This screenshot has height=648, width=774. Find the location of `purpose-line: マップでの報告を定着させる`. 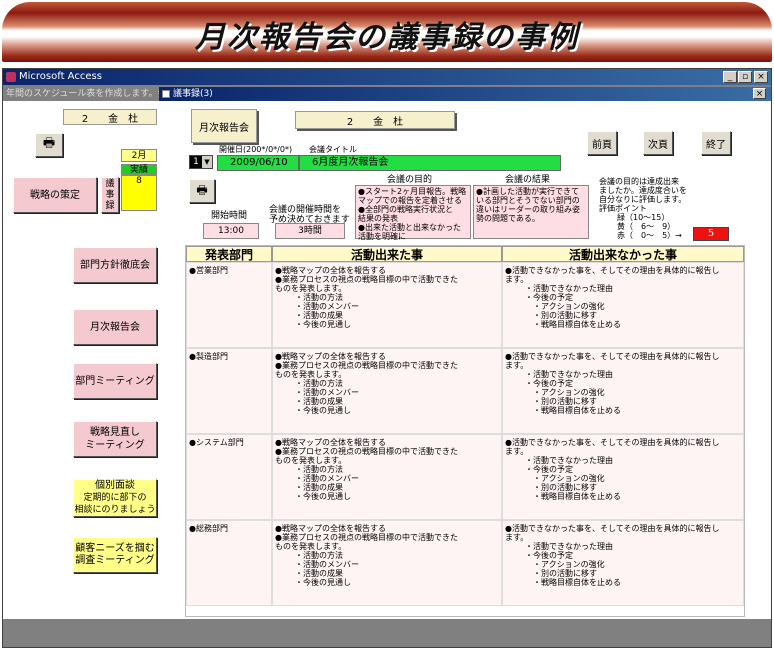

purpose-line: マップでの報告を定着させる is located at coordinates (410, 200).